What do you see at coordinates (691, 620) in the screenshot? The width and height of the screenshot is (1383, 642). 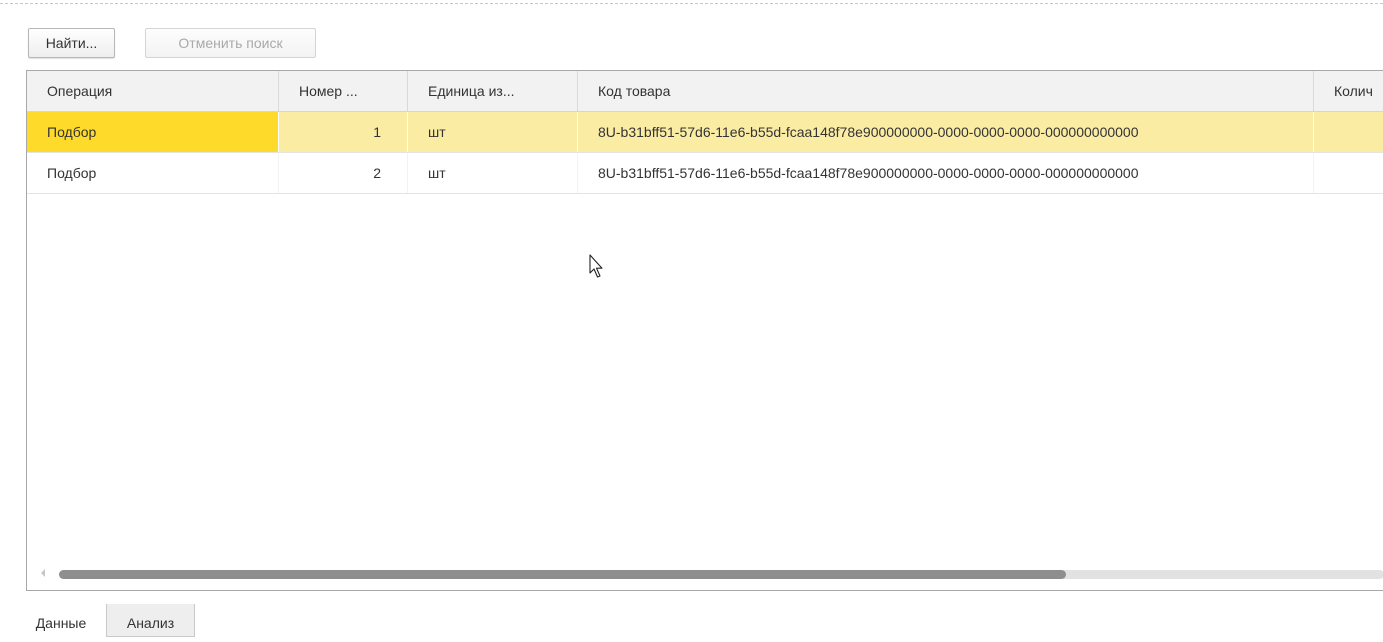 I see `bottom-tabs: Данные Анализ` at bounding box center [691, 620].